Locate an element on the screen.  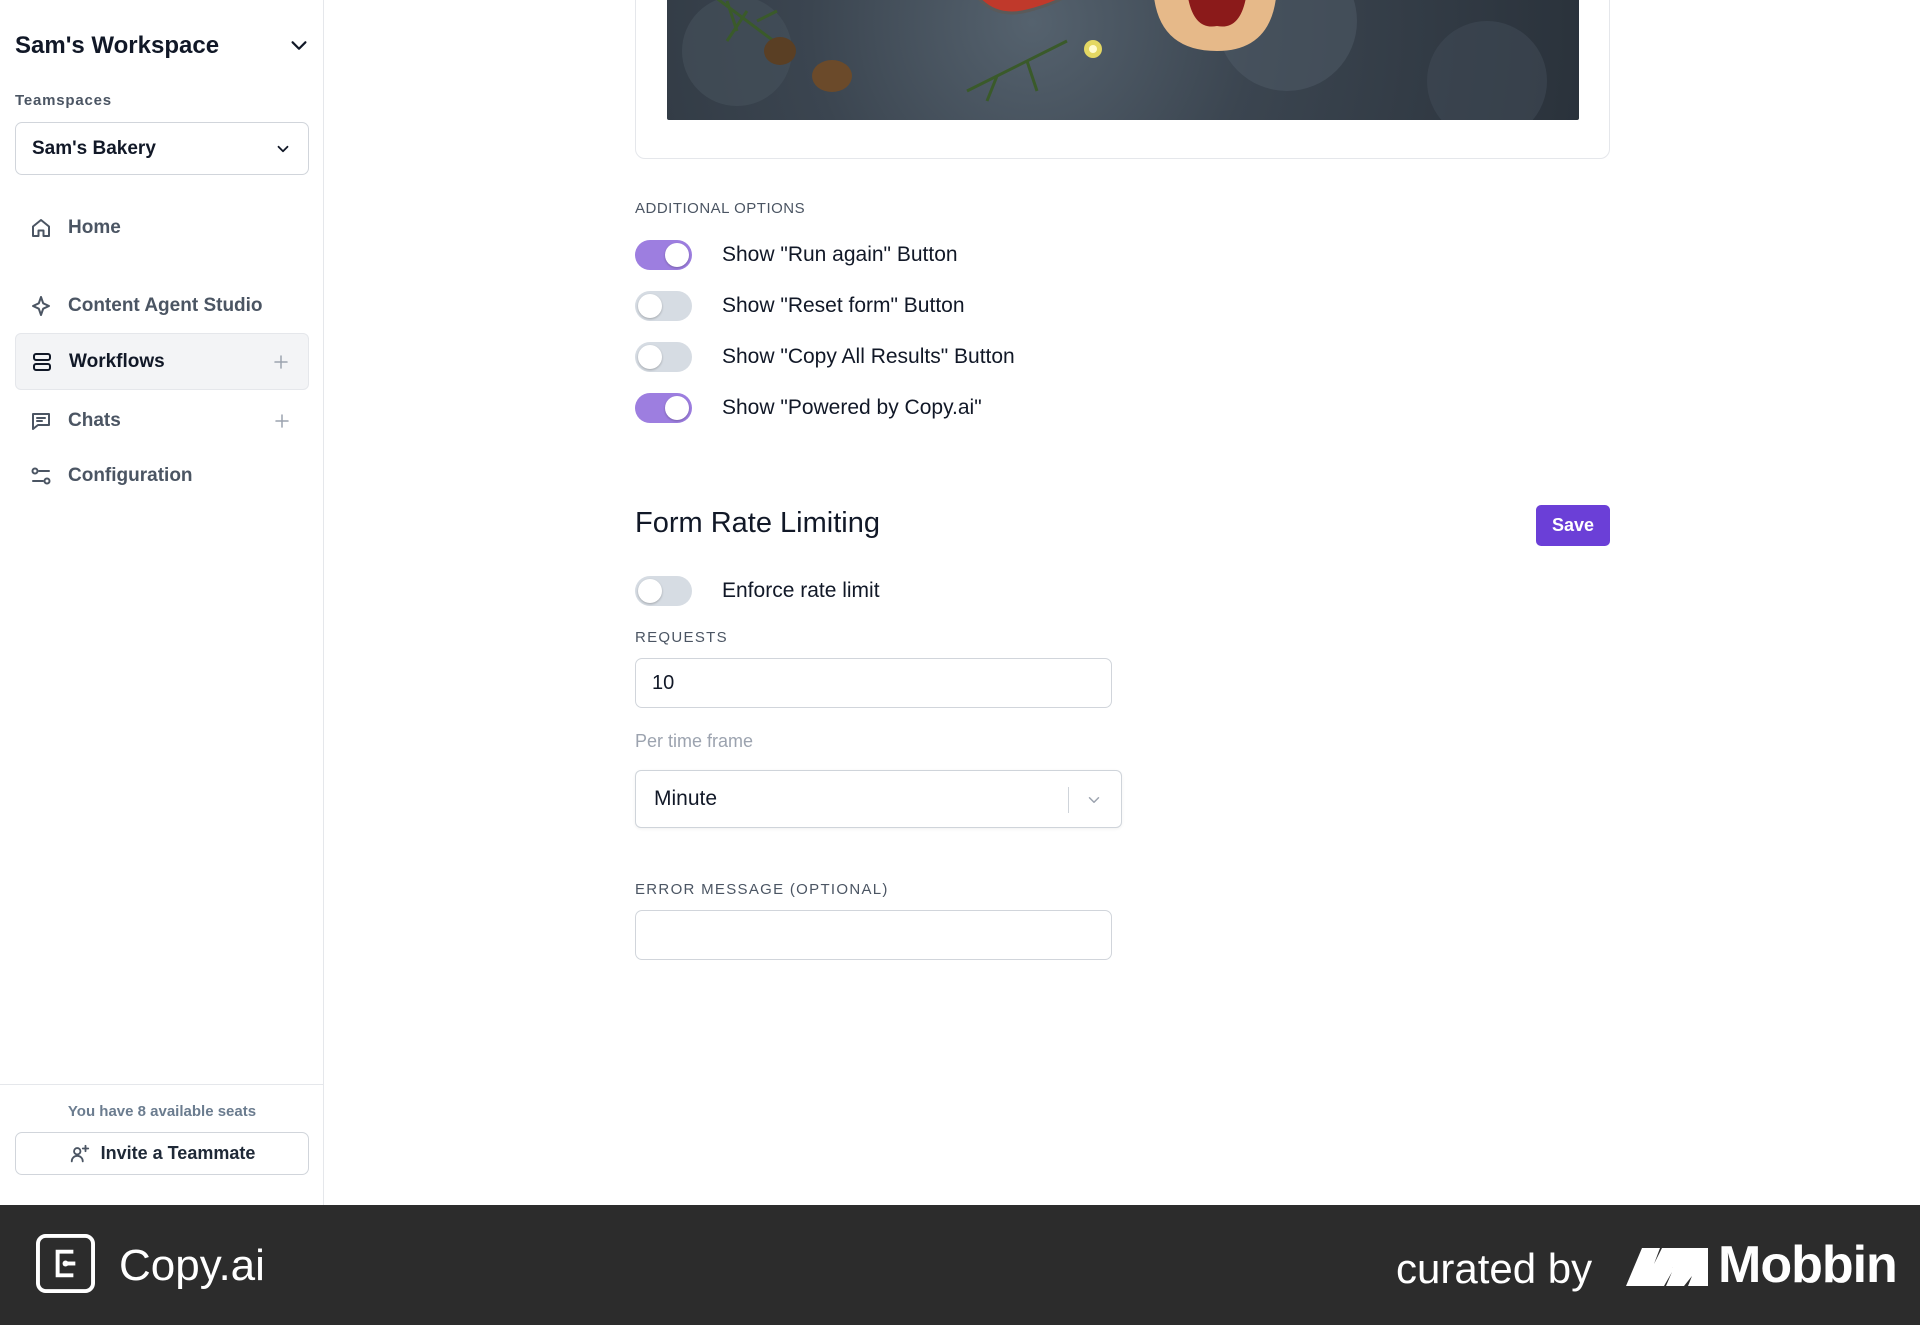
sidebar-item-workflows: Workflows is located at coordinates (162, 361).